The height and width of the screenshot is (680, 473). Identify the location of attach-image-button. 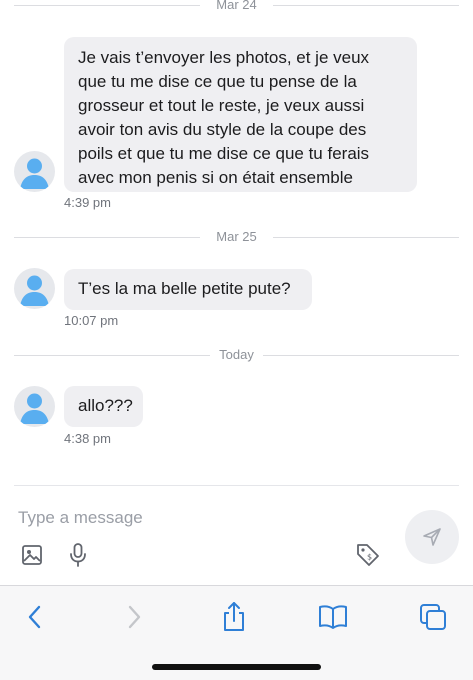
(32, 555).